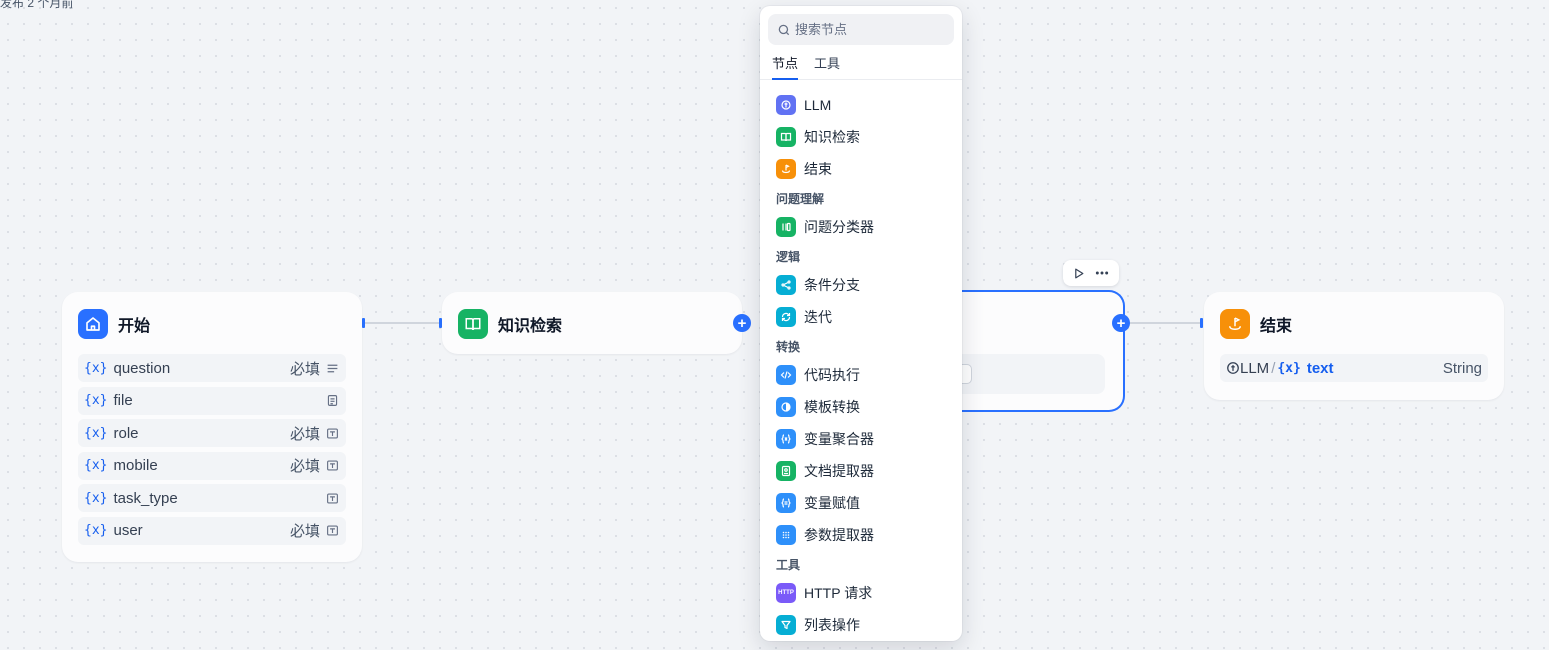  What do you see at coordinates (333, 401) in the screenshot?
I see `file-icon` at bounding box center [333, 401].